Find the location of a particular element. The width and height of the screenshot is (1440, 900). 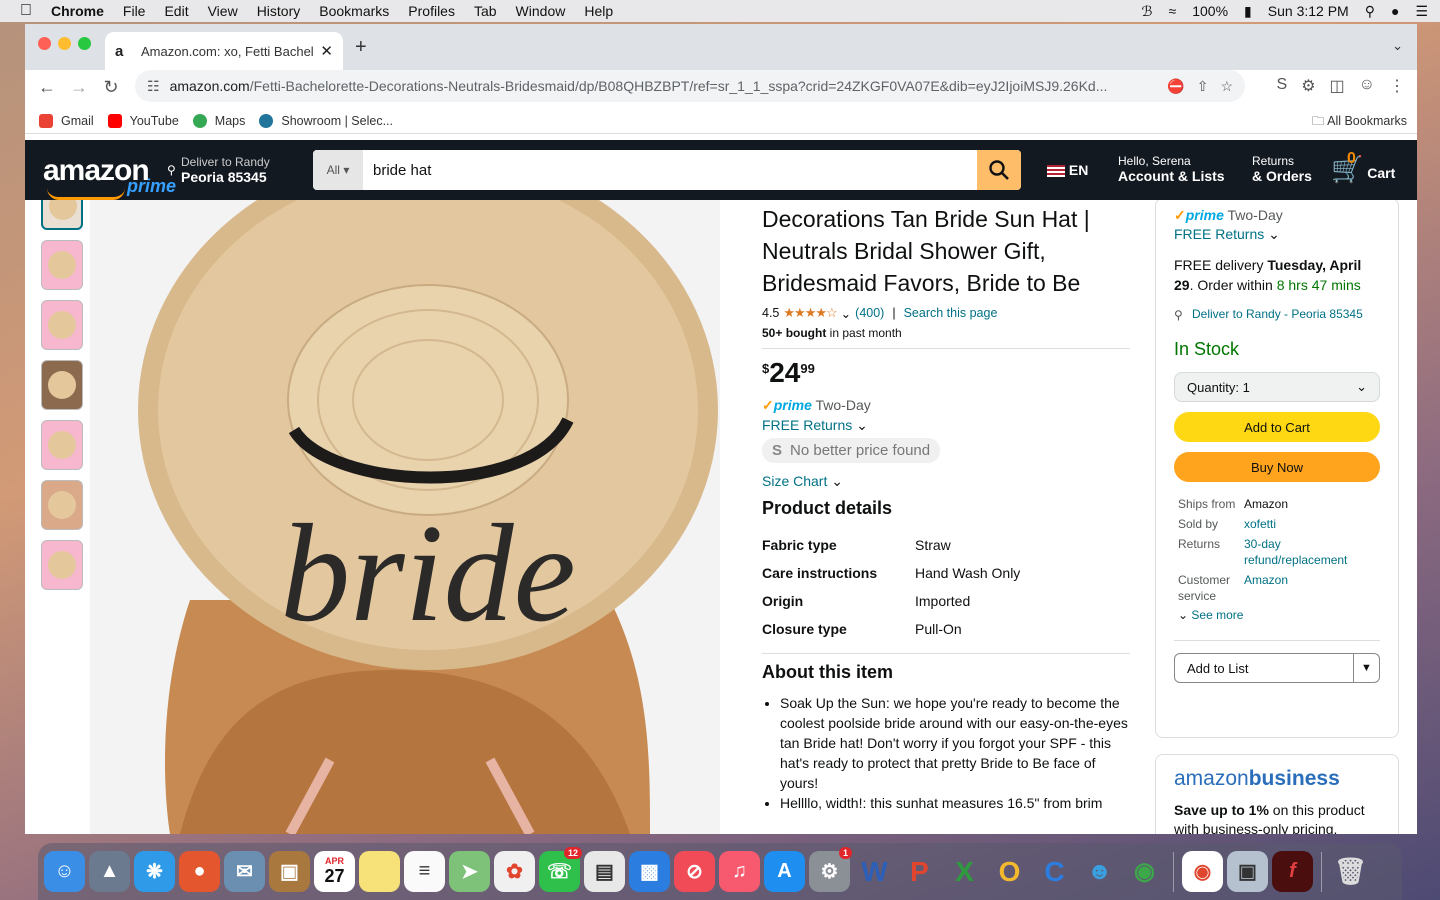

bookmark-youtube: YouTube is located at coordinates (143, 120).